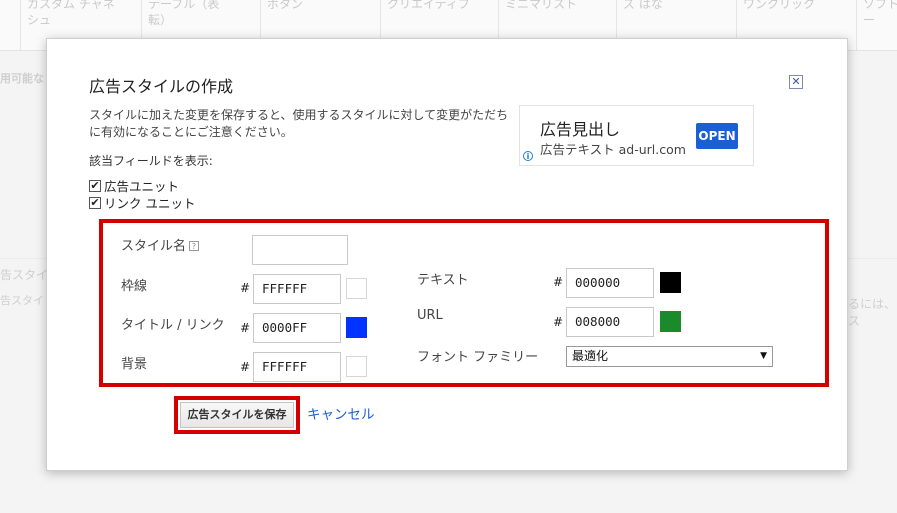  Describe the element at coordinates (300, 250) in the screenshot. I see `style-name-input` at that location.